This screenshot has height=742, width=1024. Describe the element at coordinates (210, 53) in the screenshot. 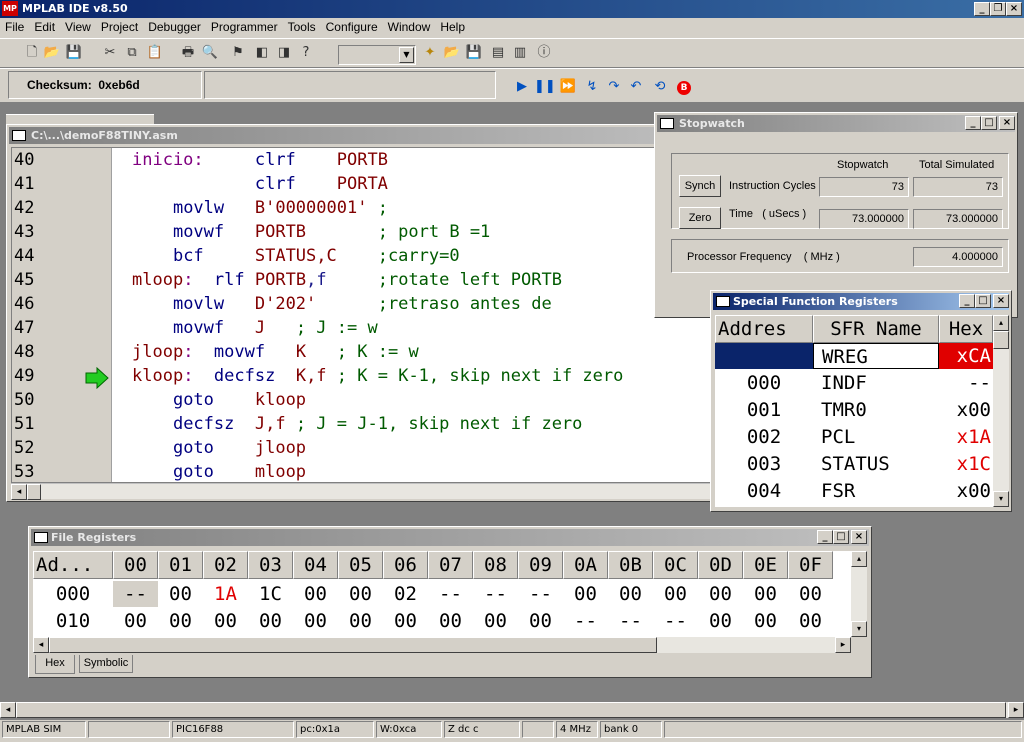

I see `find-icon: 🔍` at that location.